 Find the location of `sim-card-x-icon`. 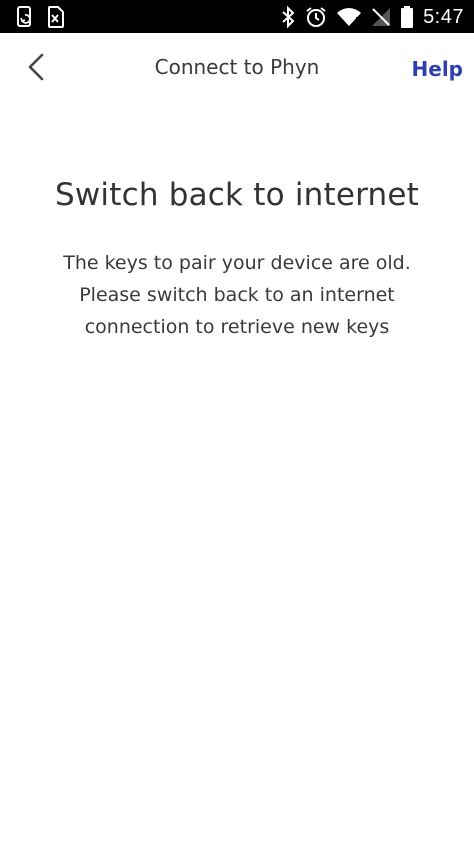

sim-card-x-icon is located at coordinates (55, 17).